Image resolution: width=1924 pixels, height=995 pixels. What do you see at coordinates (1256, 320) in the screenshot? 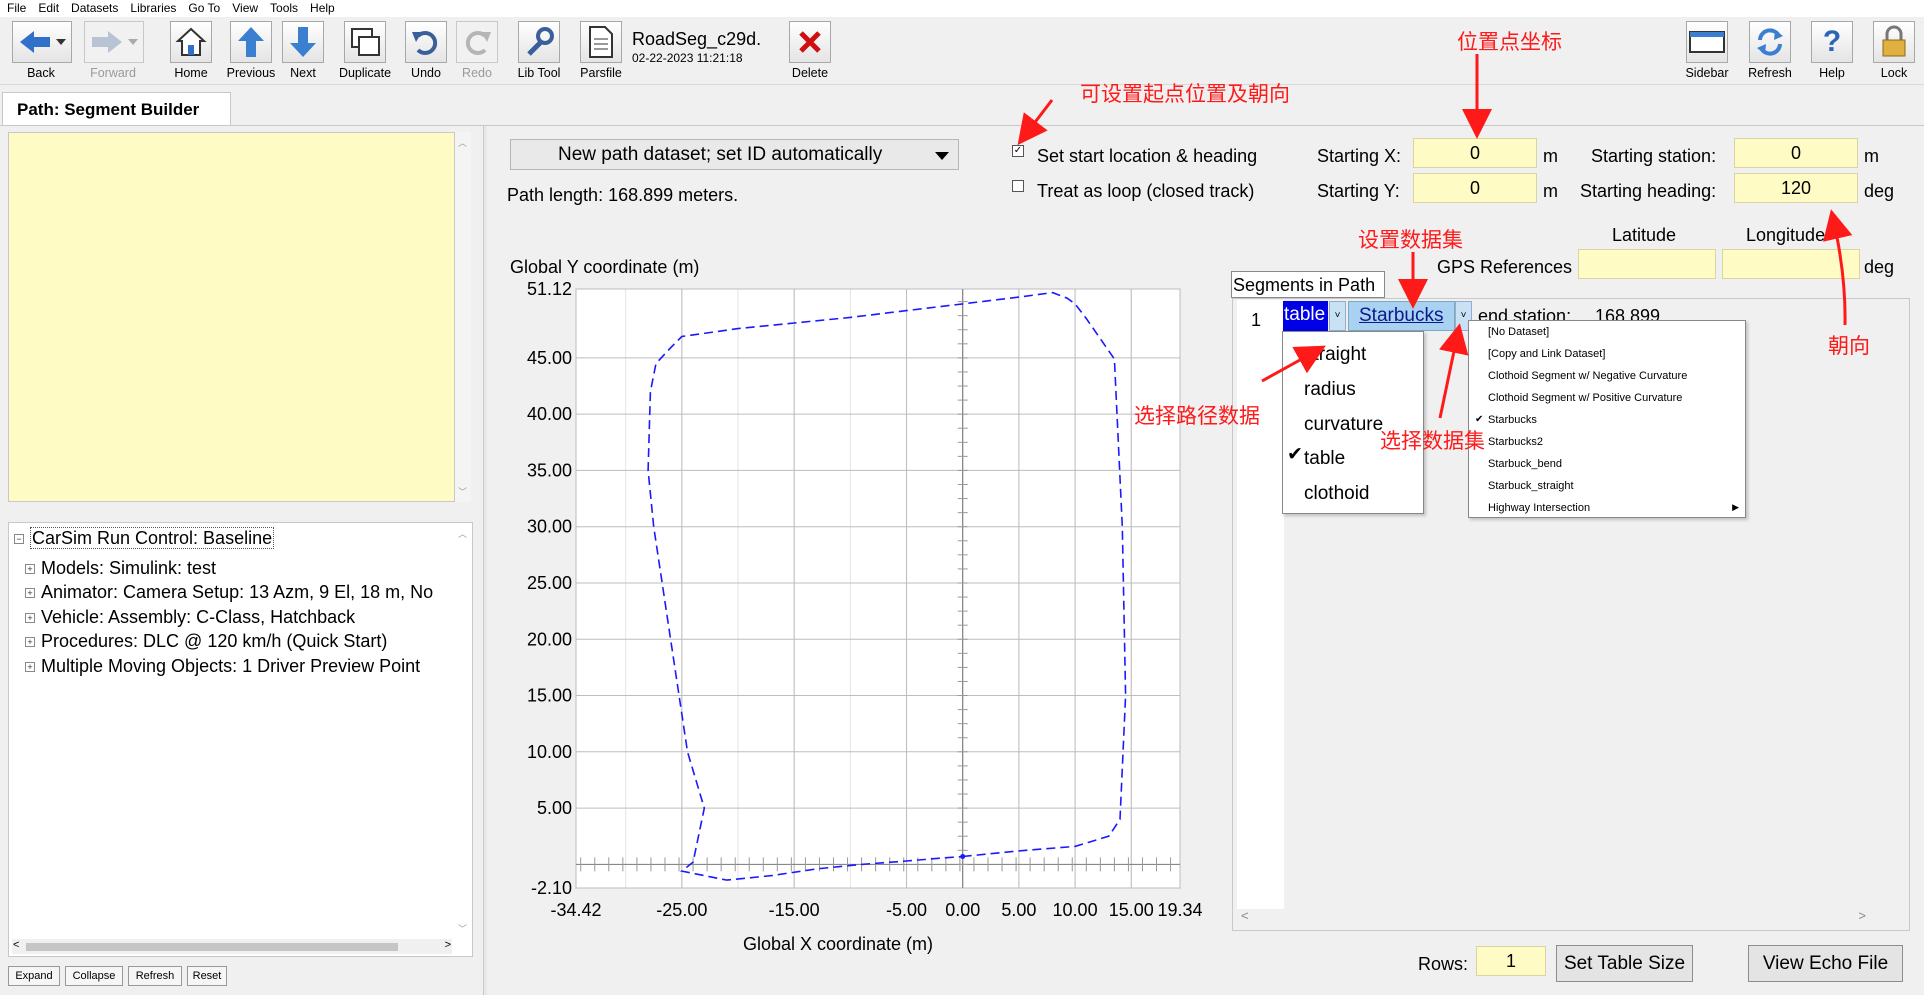
I see `segment-row-number: 1` at bounding box center [1256, 320].